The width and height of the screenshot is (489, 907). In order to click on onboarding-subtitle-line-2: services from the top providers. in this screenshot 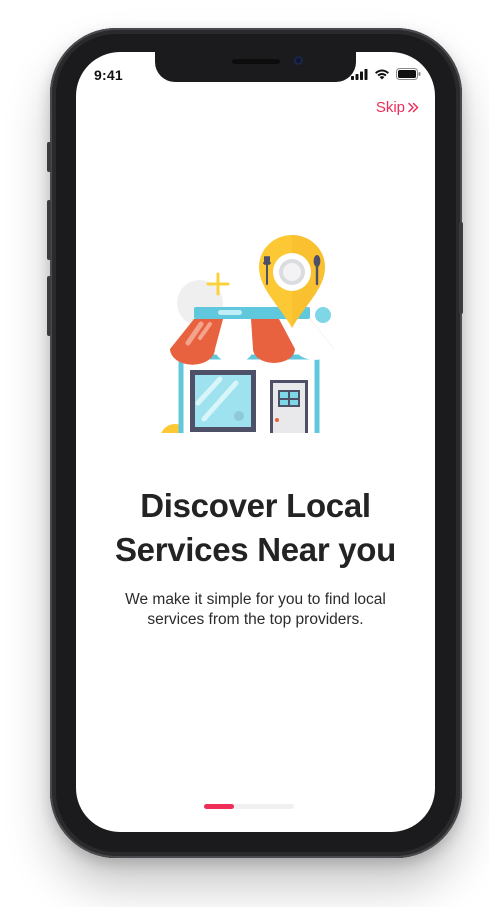, I will do `click(255, 619)`.